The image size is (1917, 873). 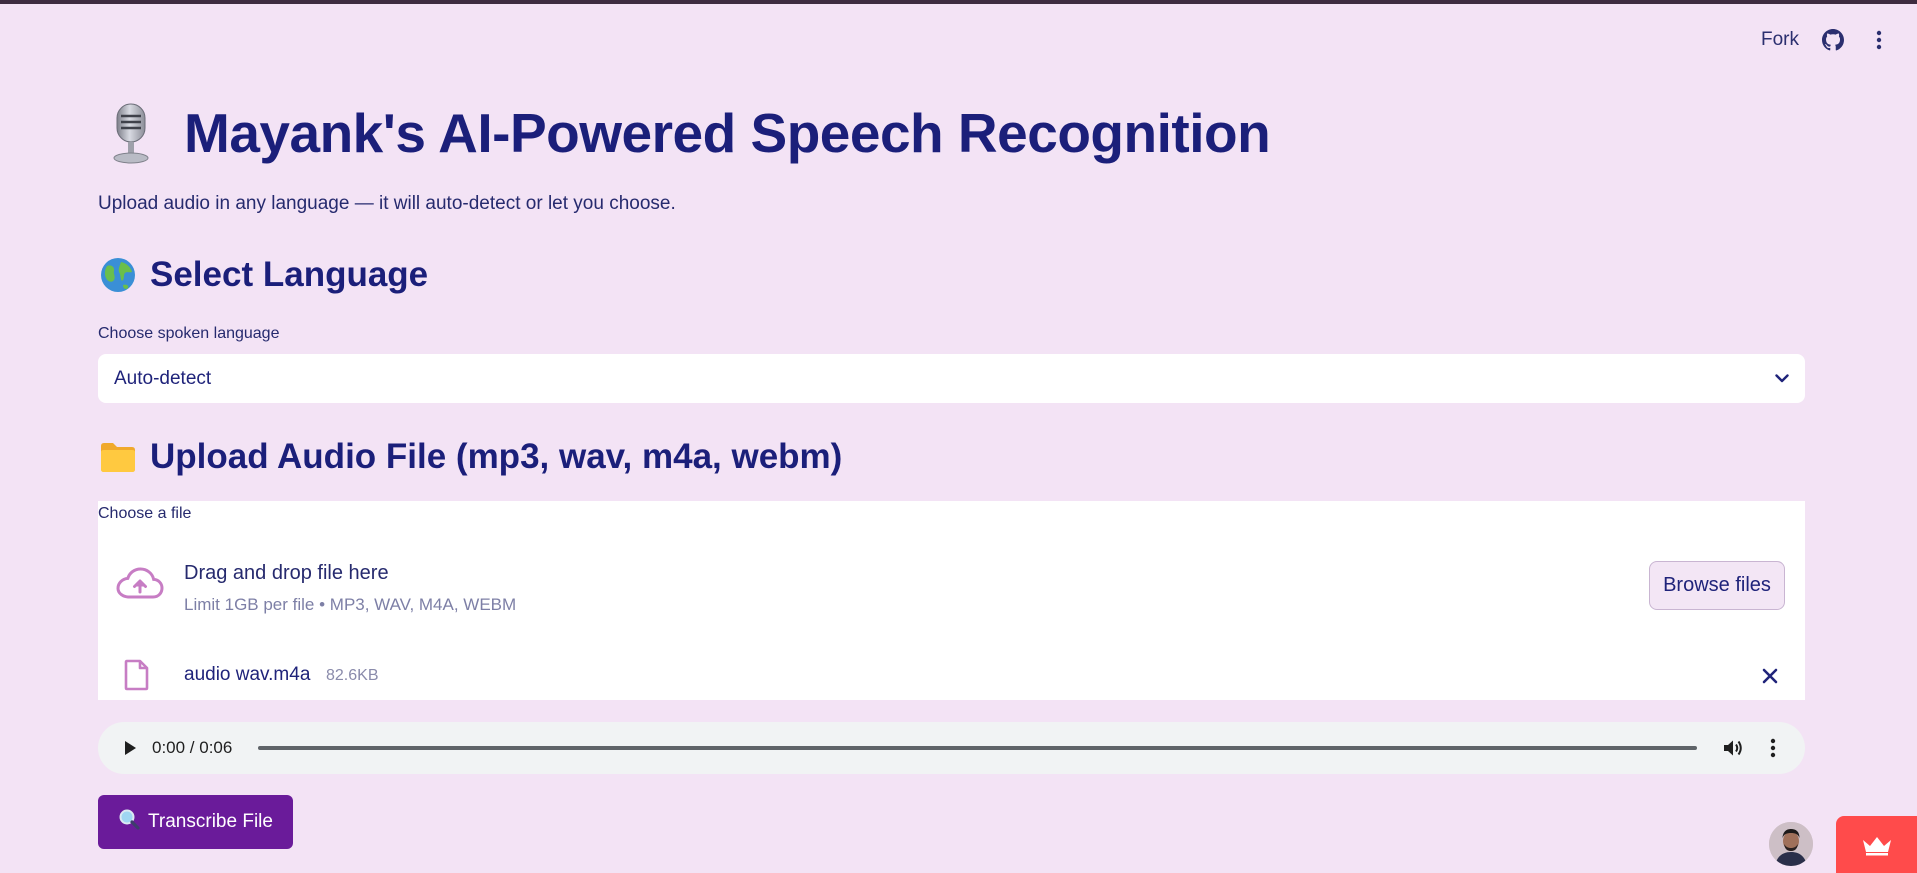 I want to click on title-row: Mayank's AI-Powered Speech Recognition, so click(x=684, y=133).